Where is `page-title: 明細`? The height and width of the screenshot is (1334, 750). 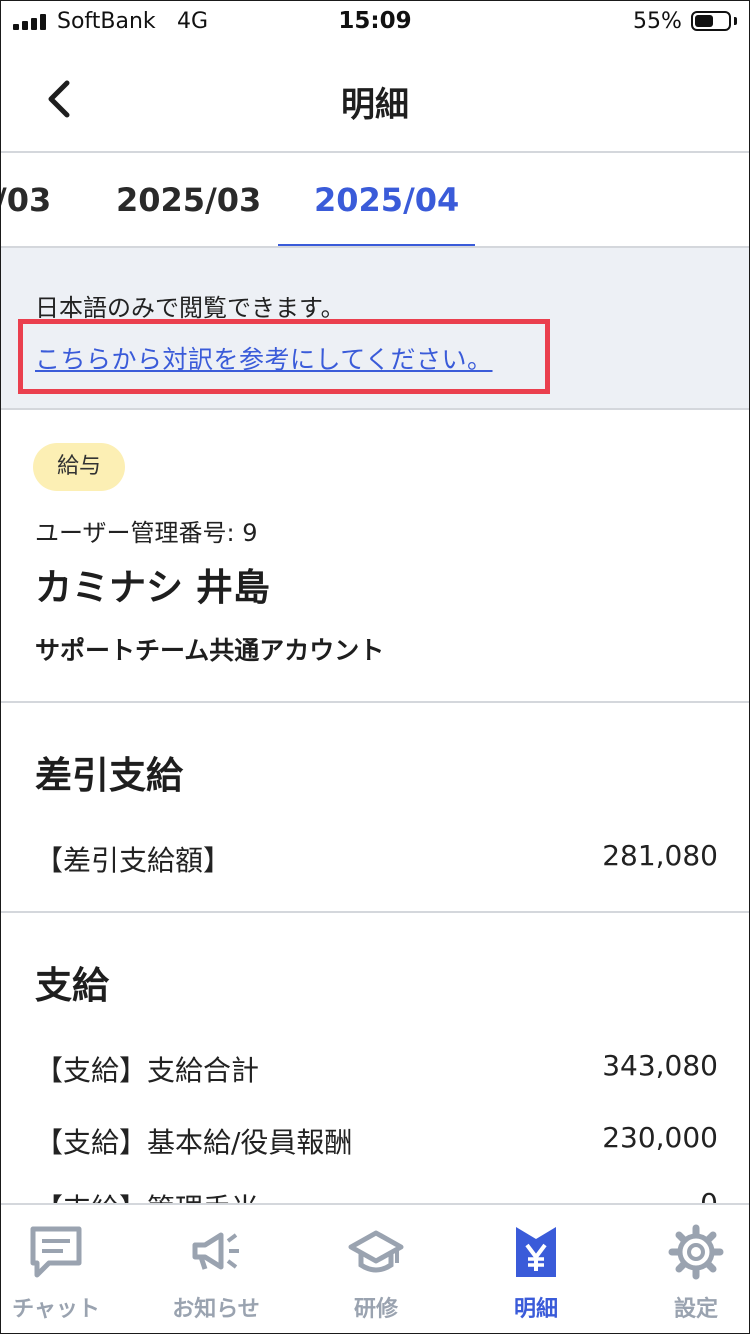
page-title: 明細 is located at coordinates (375, 105).